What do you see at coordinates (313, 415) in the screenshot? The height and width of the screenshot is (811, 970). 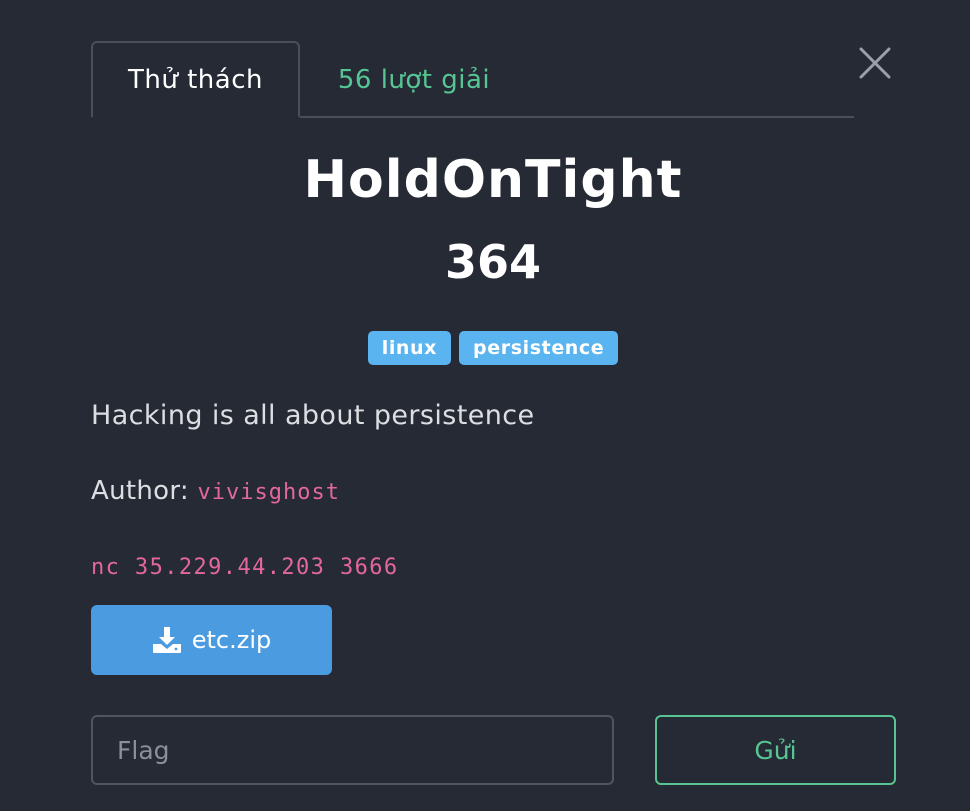 I see `challenge-description: Hacking is all about persistence` at bounding box center [313, 415].